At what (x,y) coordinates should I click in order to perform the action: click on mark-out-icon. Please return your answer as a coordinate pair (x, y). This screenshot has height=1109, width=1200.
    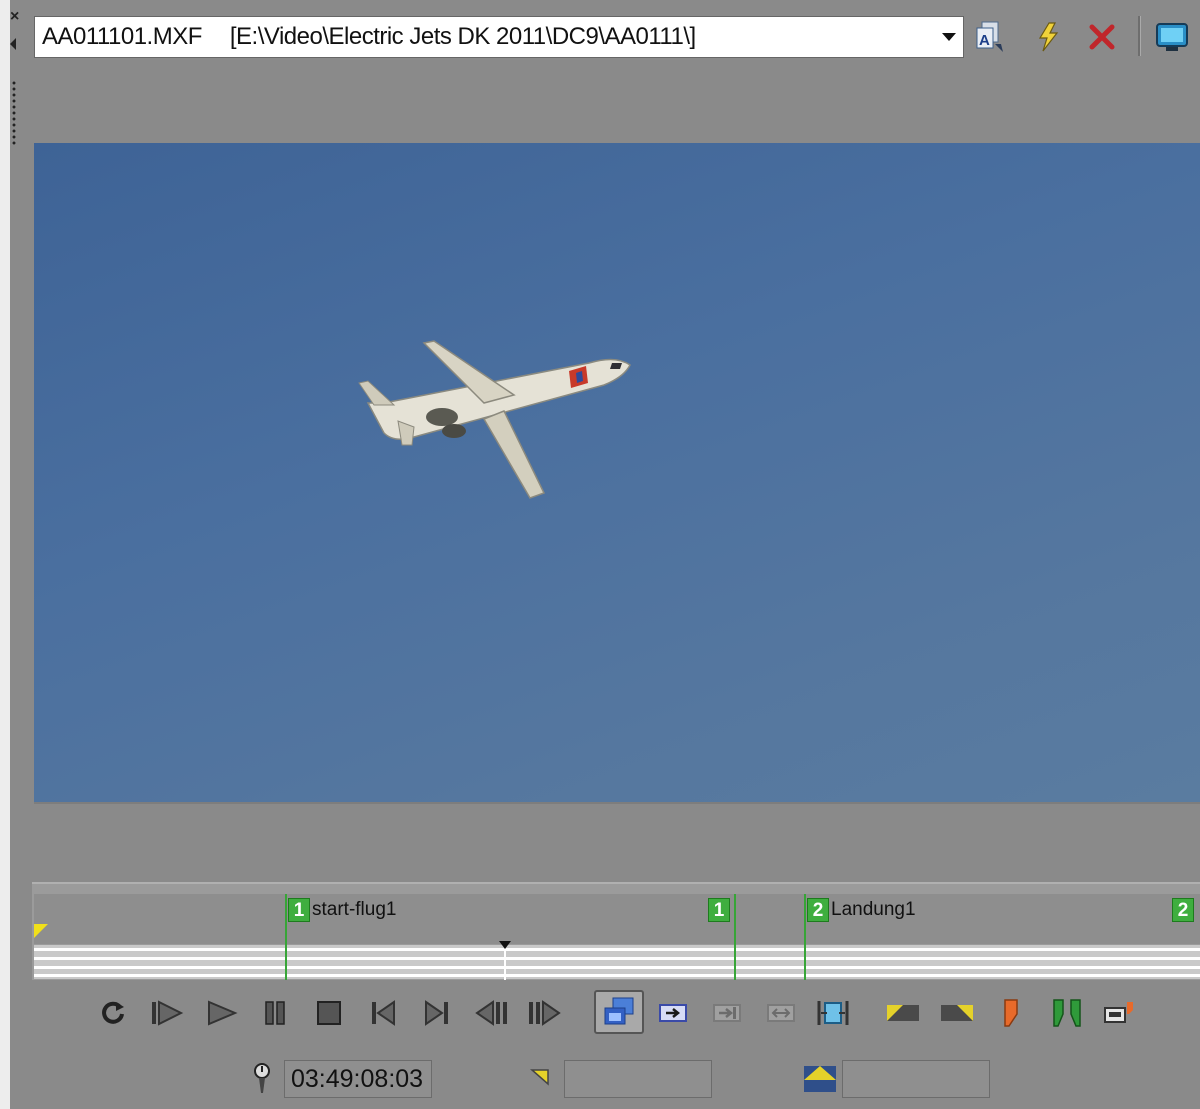
    Looking at the image, I should click on (957, 1013).